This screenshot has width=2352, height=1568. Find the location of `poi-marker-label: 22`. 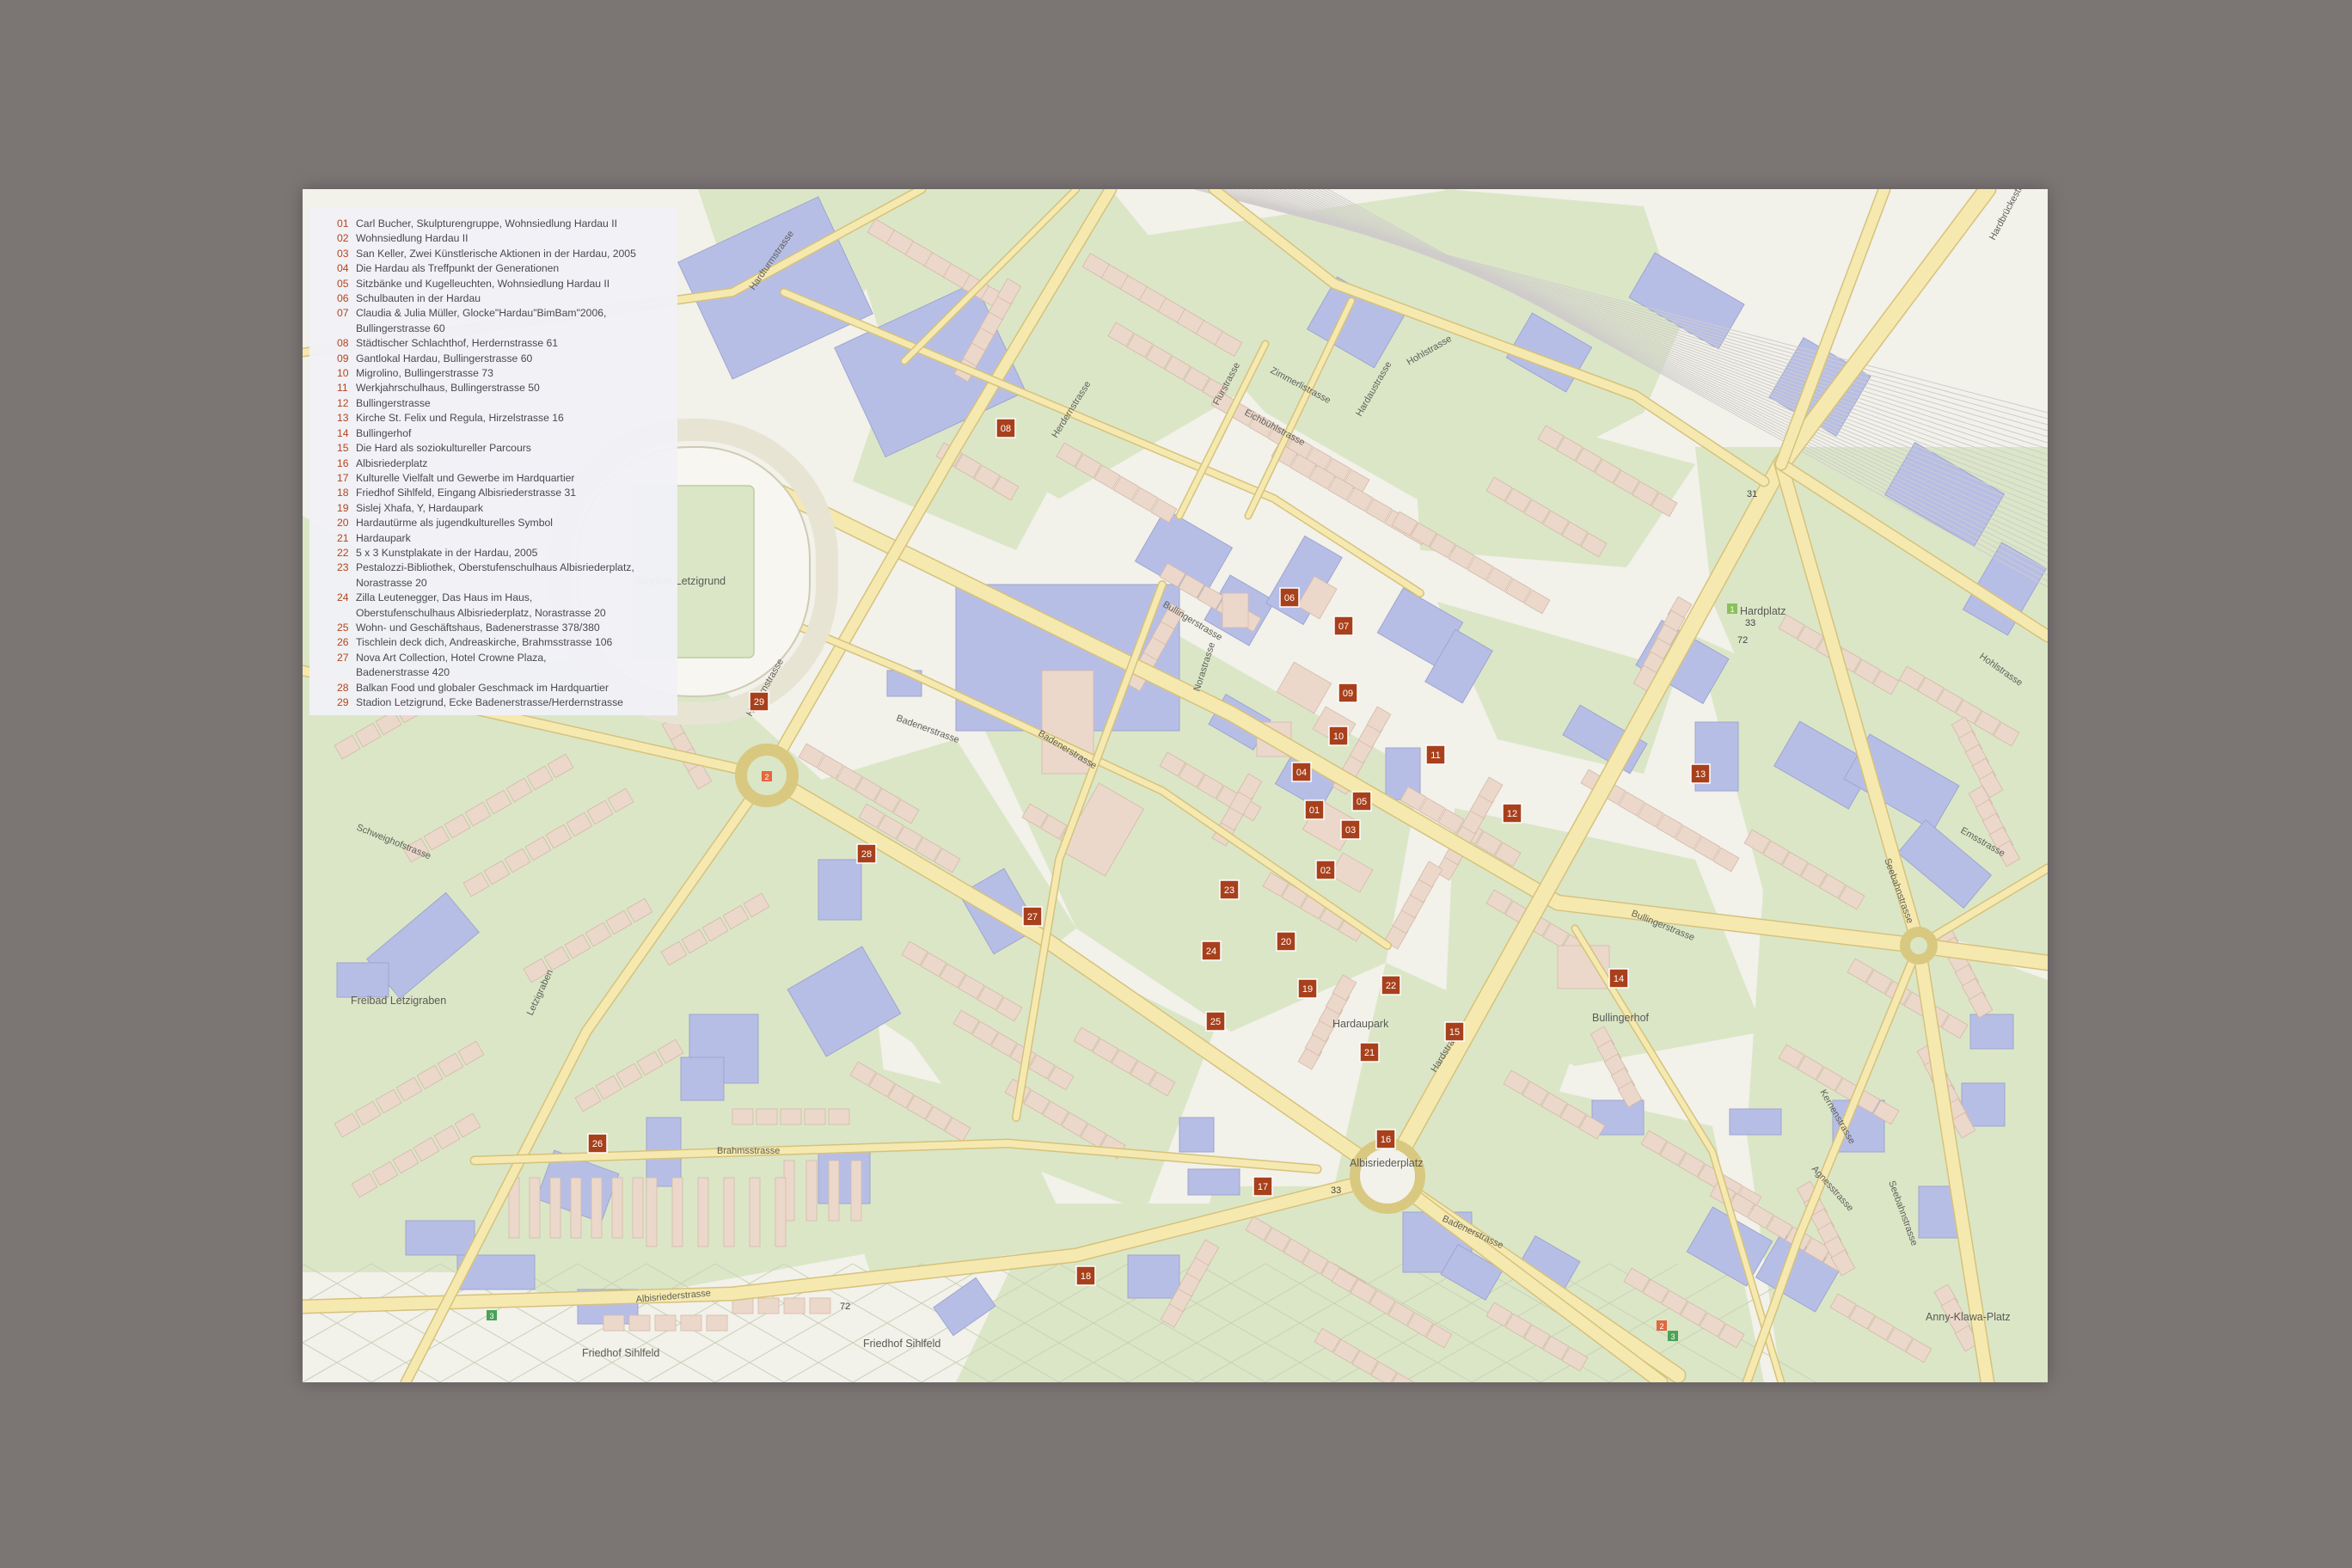

poi-marker-label: 22 is located at coordinates (1391, 986).